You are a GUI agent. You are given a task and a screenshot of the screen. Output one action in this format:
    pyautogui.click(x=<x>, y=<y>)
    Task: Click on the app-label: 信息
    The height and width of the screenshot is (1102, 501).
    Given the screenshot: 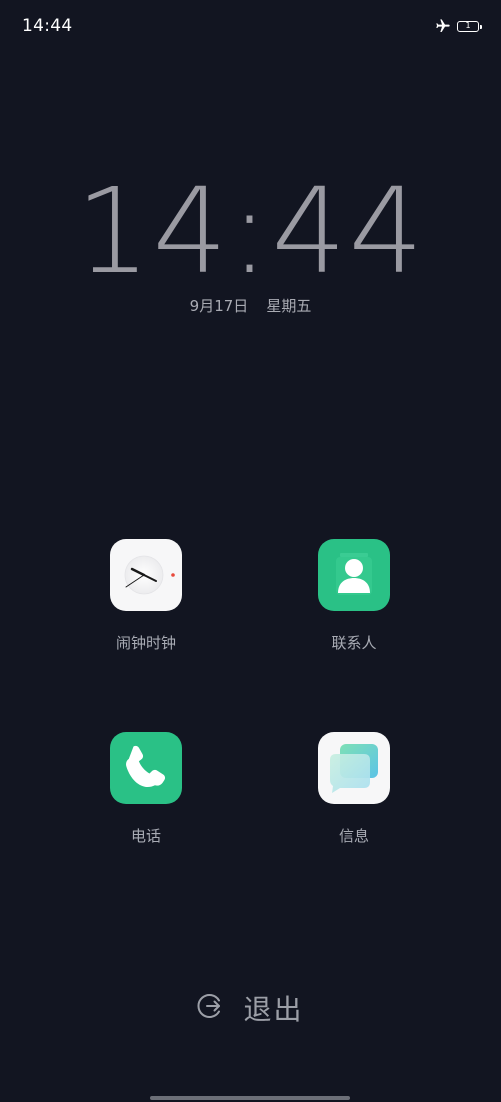 What is the action you would take?
    pyautogui.click(x=353, y=836)
    